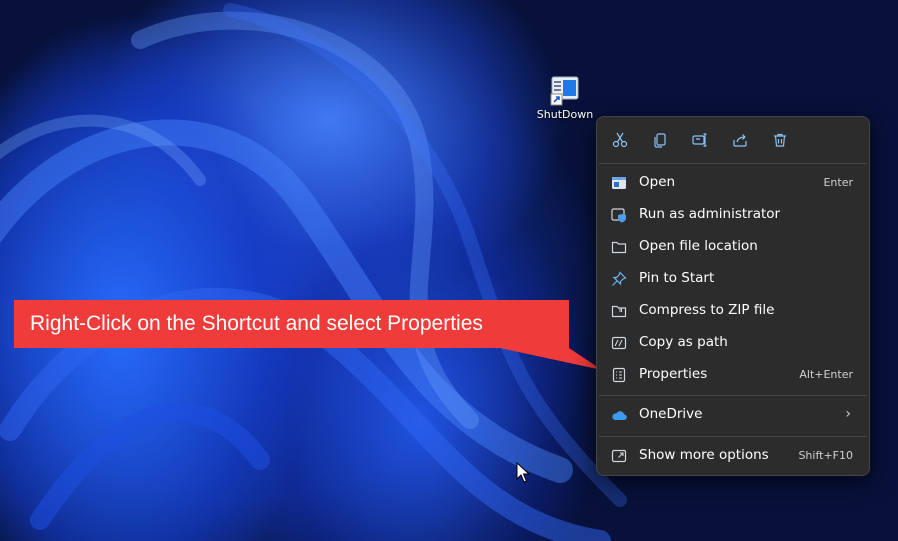  Describe the element at coordinates (677, 278) in the screenshot. I see `menu-item-label: Pin to Start` at that location.